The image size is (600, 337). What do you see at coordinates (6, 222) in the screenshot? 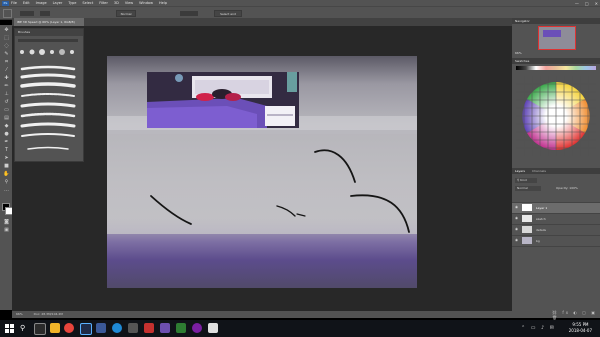
I see `quick-mask-icon: ◙` at bounding box center [6, 222].